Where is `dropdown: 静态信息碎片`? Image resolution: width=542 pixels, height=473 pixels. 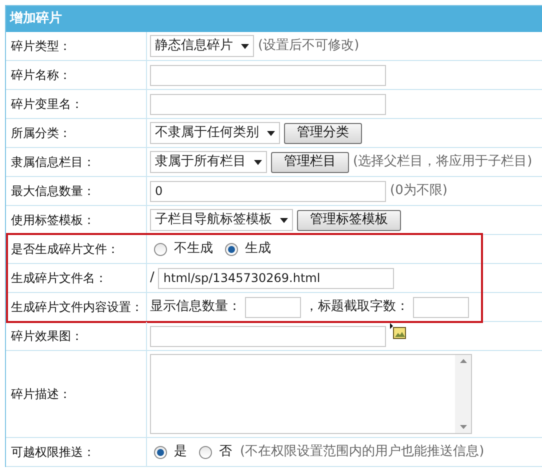
dropdown: 静态信息碎片 is located at coordinates (202, 46).